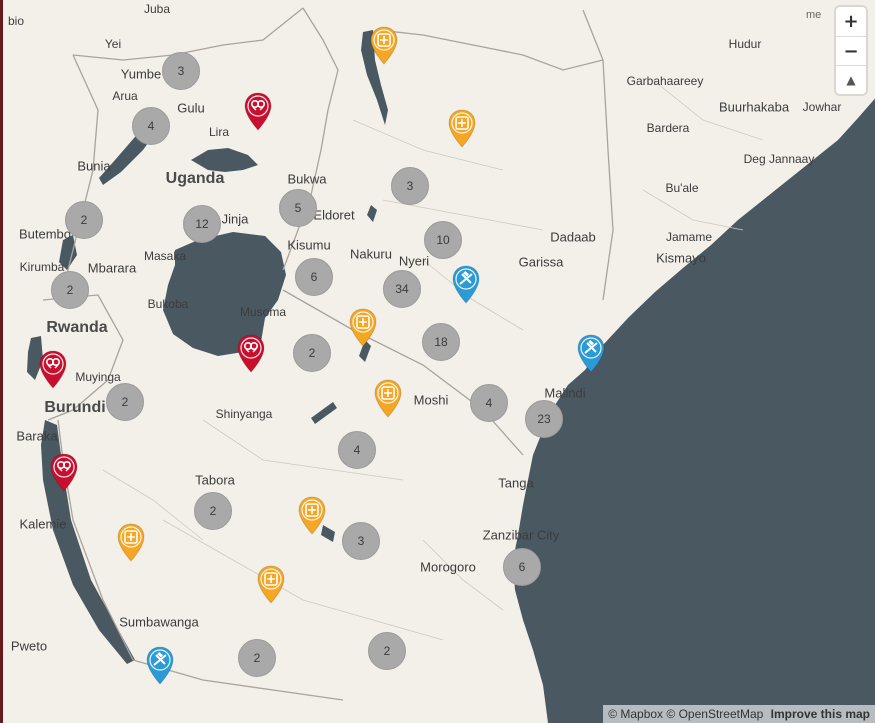 This screenshot has width=875, height=723. What do you see at coordinates (441, 342) in the screenshot?
I see `cluster-marker: 18` at bounding box center [441, 342].